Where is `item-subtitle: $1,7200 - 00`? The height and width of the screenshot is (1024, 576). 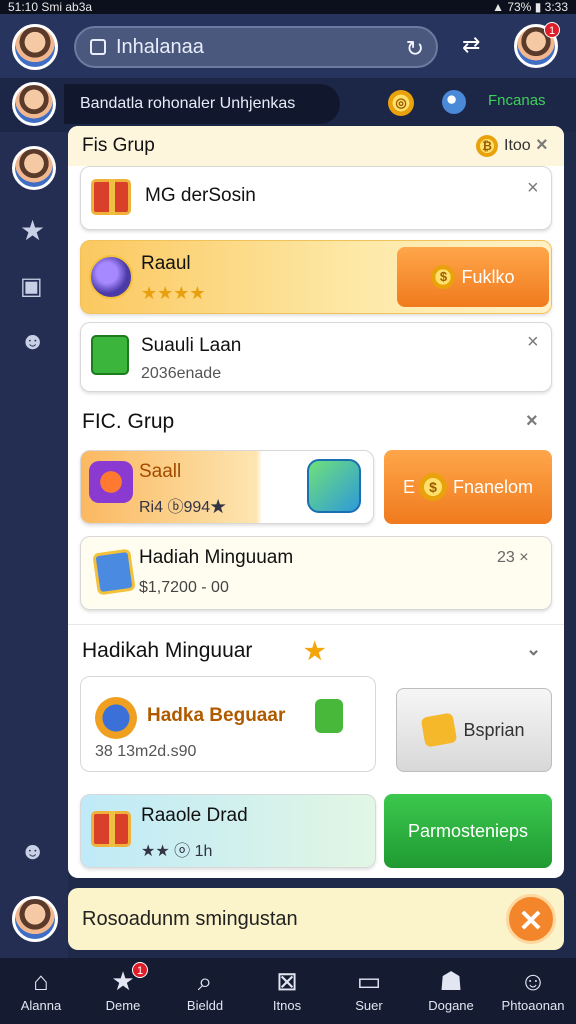
item-subtitle: $1,7200 - 00 is located at coordinates (184, 587).